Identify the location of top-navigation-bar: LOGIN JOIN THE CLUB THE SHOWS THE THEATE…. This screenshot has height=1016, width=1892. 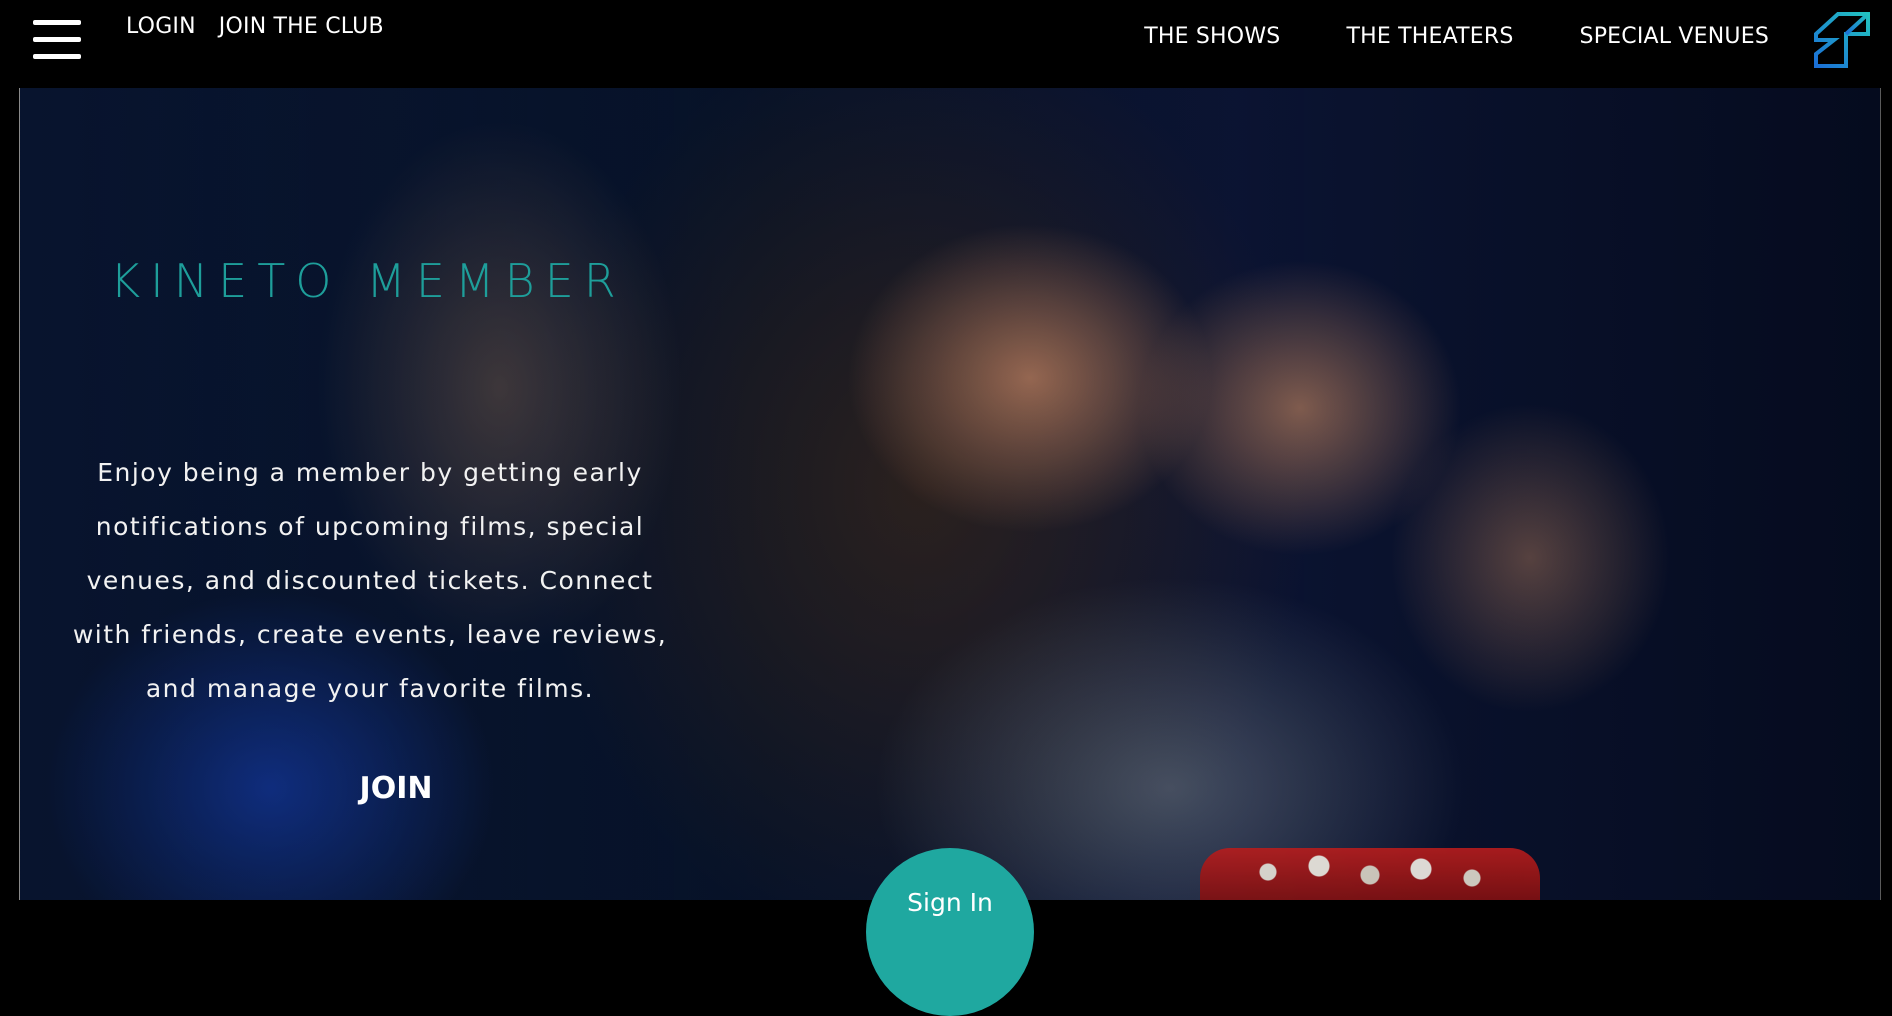
(946, 44).